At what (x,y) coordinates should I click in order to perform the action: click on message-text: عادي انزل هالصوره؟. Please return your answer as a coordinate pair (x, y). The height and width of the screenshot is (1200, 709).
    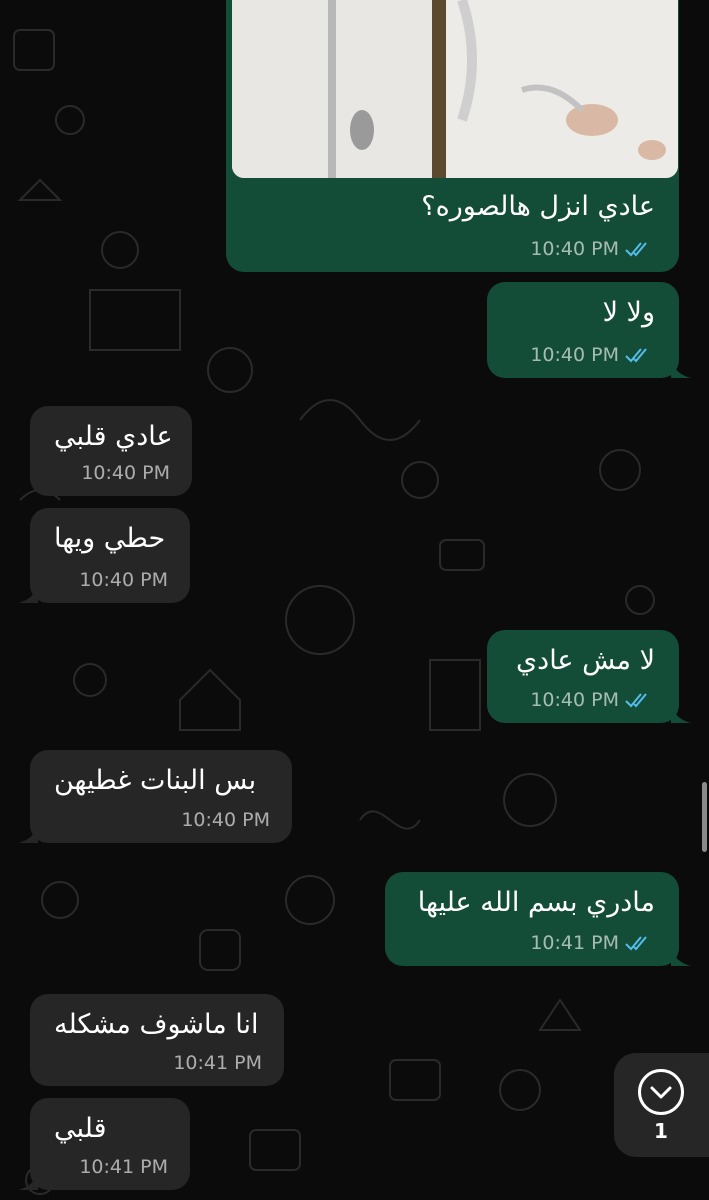
    Looking at the image, I should click on (538, 206).